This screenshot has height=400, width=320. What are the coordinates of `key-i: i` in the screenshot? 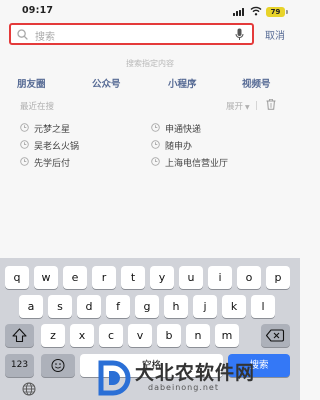 It's located at (220, 277).